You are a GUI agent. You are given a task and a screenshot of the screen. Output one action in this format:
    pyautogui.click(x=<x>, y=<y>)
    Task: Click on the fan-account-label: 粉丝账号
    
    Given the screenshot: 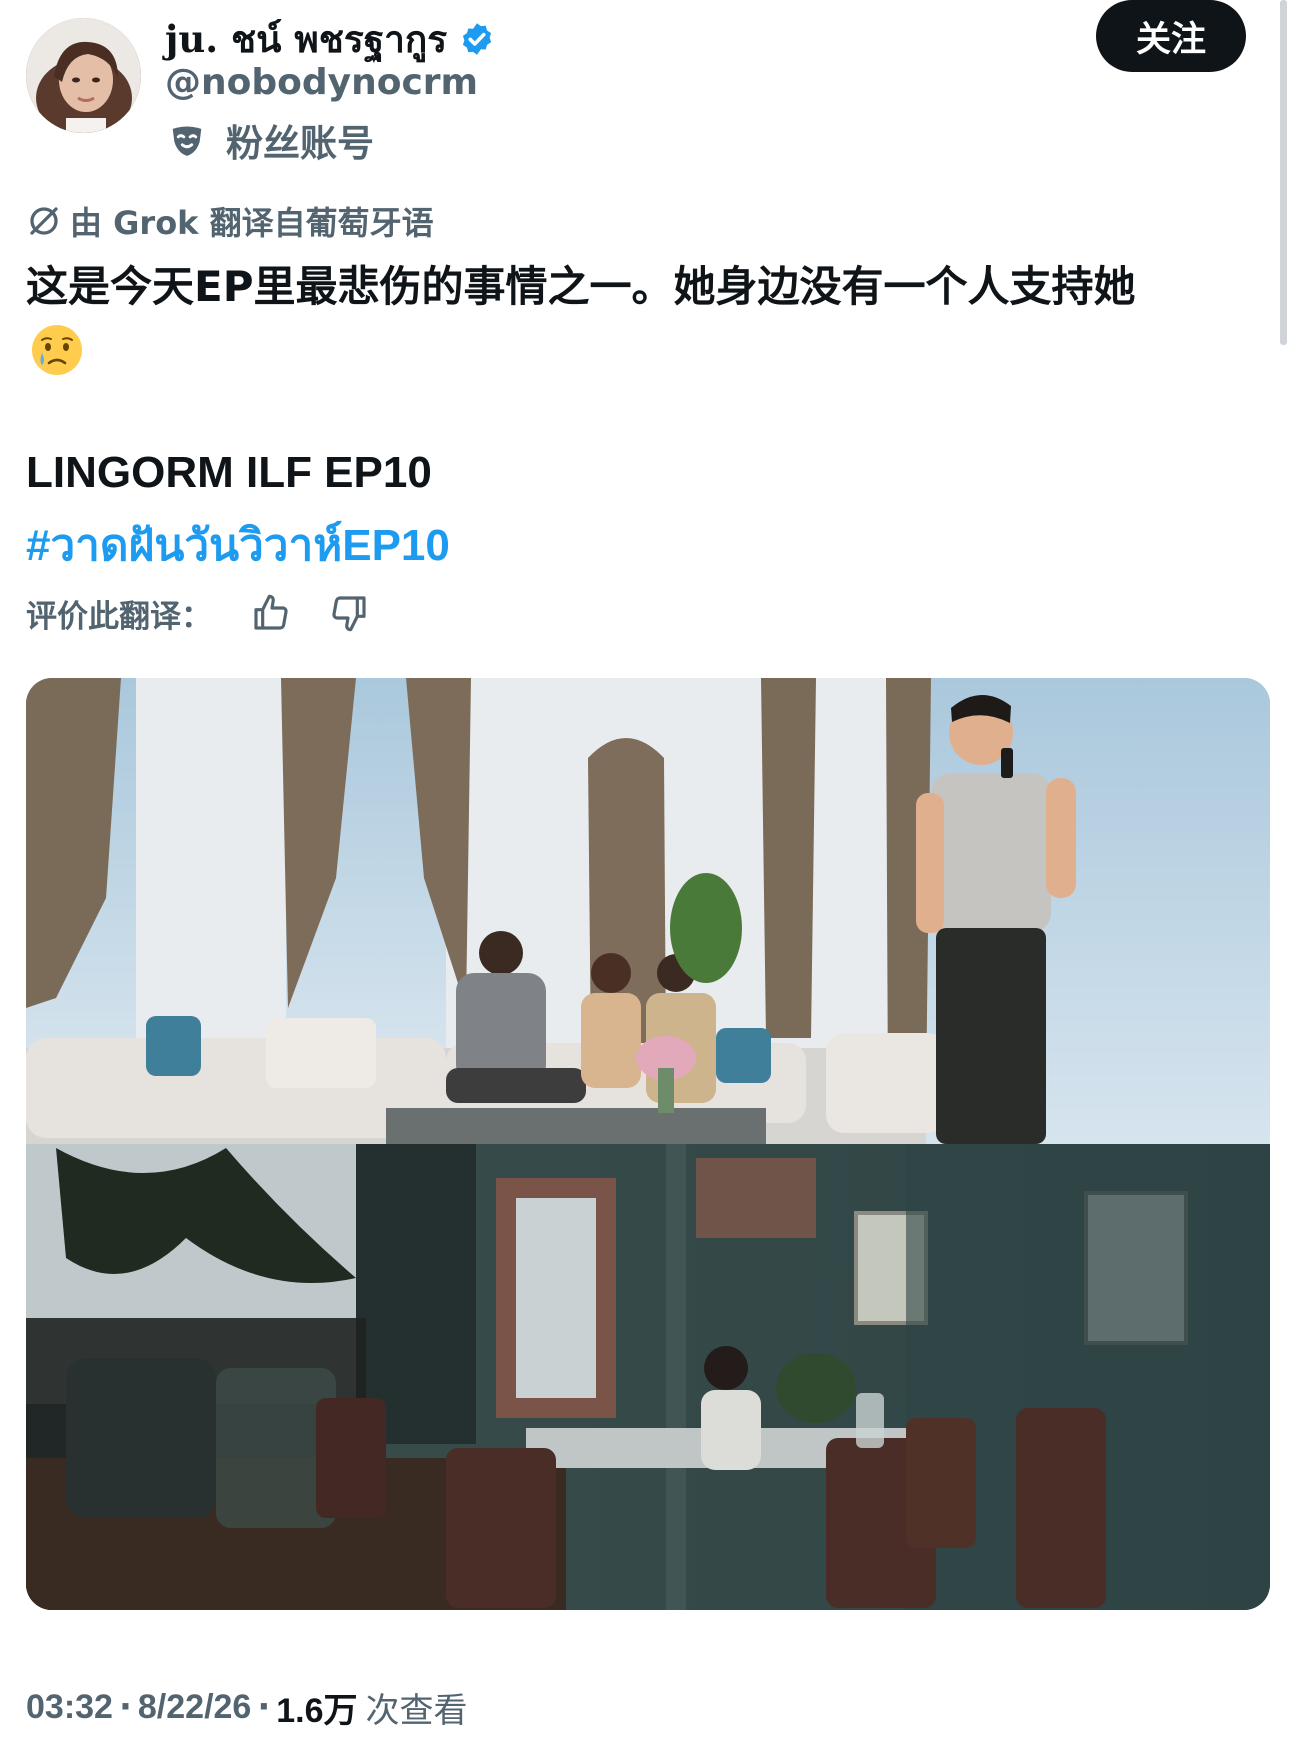 What is the action you would take?
    pyautogui.click(x=300, y=143)
    